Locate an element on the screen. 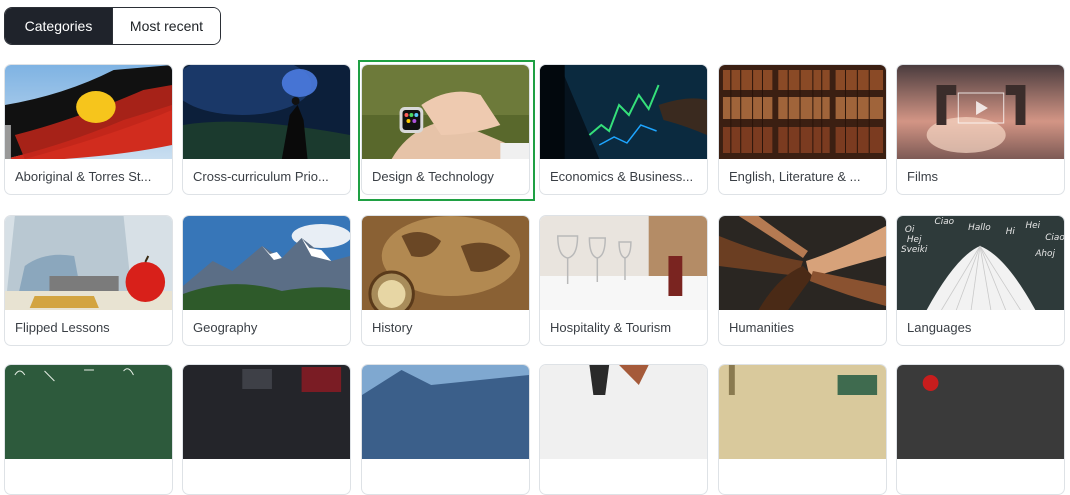 The width and height of the screenshot is (1070, 495). aboriginal-flag-image is located at coordinates (88, 112).